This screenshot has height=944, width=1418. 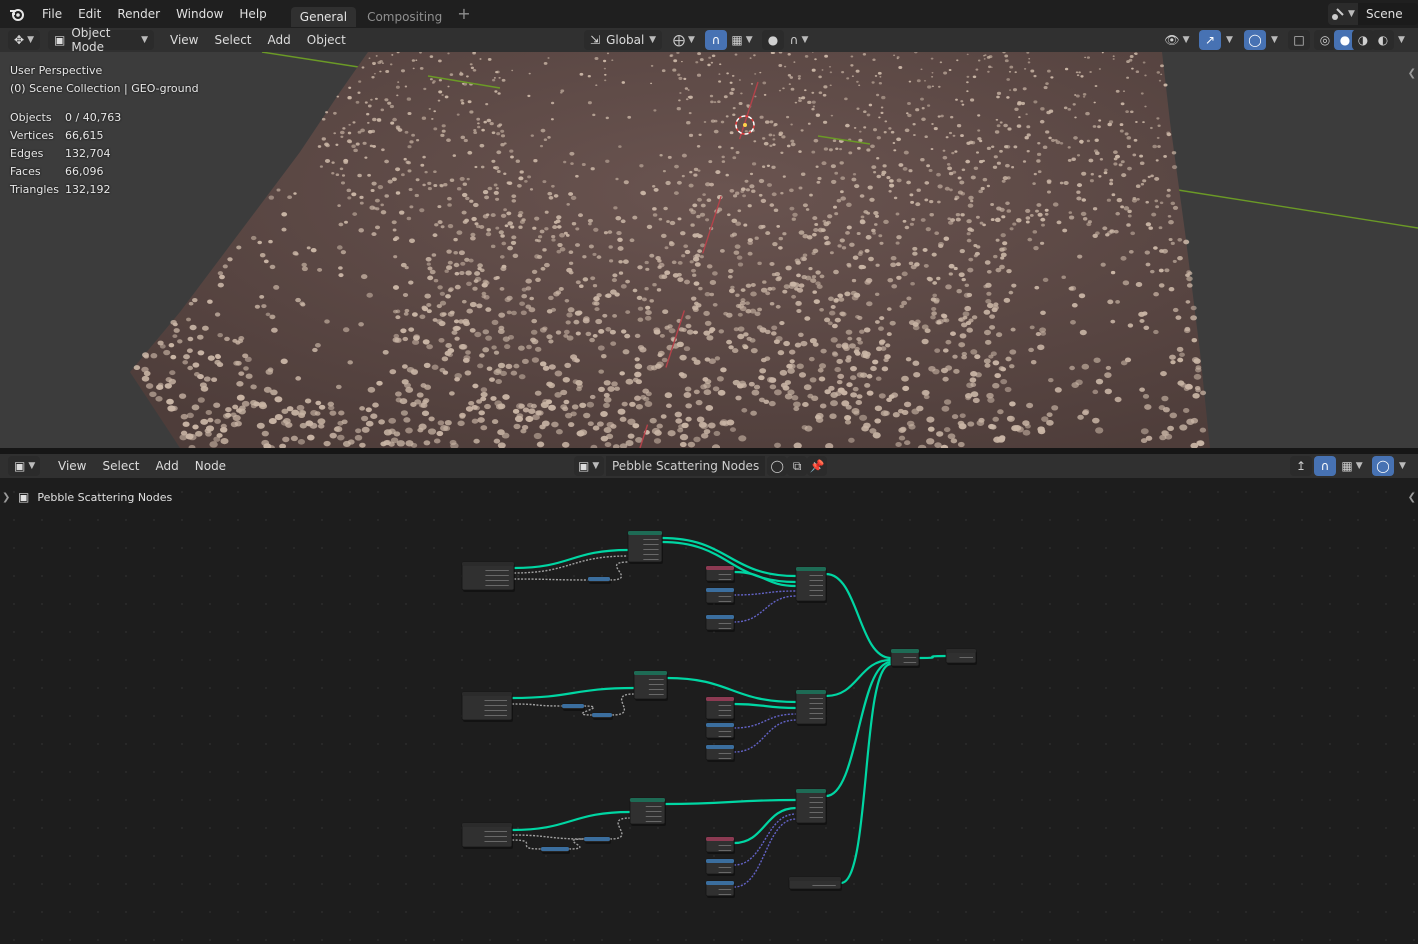 What do you see at coordinates (210, 466) in the screenshot?
I see `ne-menu-node: Node` at bounding box center [210, 466].